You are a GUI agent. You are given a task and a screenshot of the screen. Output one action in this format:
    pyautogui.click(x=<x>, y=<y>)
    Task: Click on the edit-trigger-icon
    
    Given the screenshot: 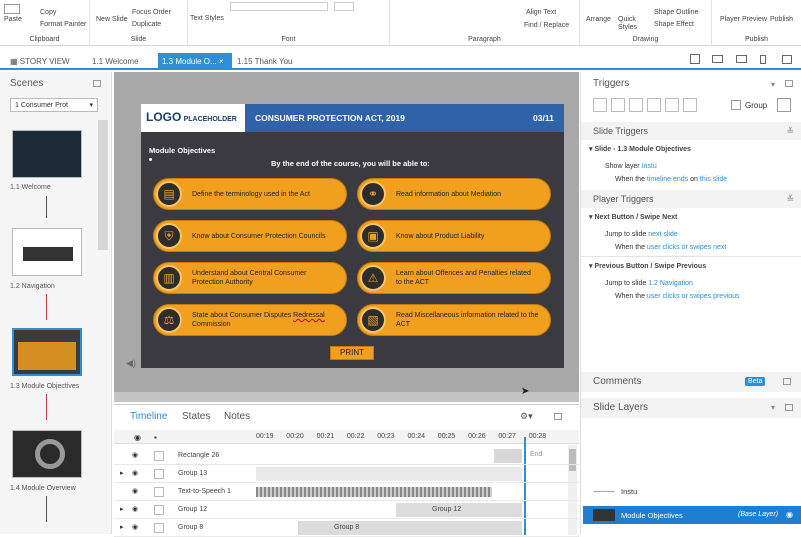 What is the action you would take?
    pyautogui.click(x=618, y=105)
    